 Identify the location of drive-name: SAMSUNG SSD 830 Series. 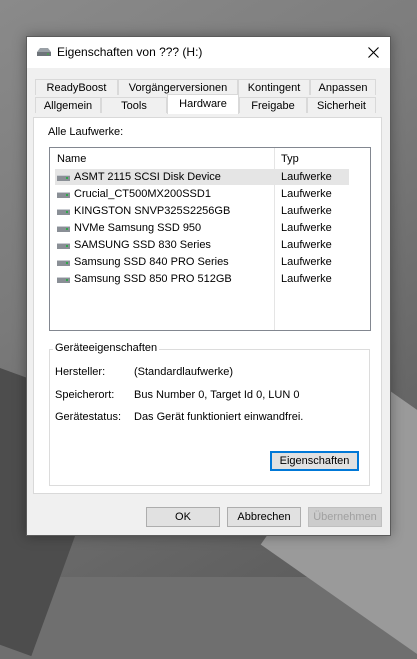
(142, 245).